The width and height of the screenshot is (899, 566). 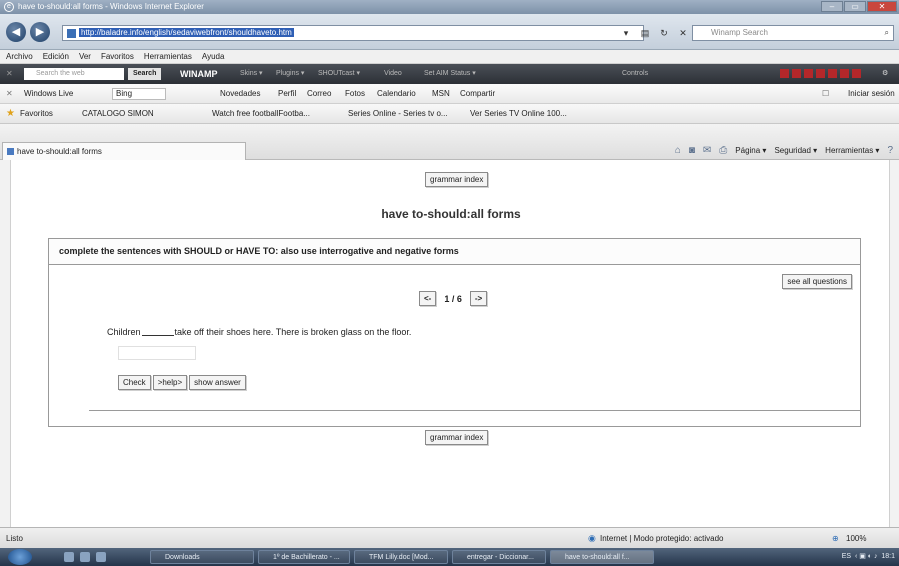 I want to click on language-indicator: ES, so click(x=846, y=556).